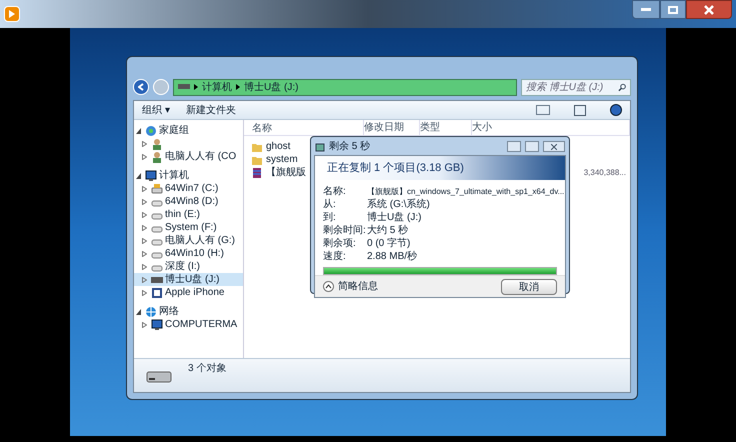  Describe the element at coordinates (576, 87) in the screenshot. I see `search-field: 搜索 博士U盘 (J:)` at that location.